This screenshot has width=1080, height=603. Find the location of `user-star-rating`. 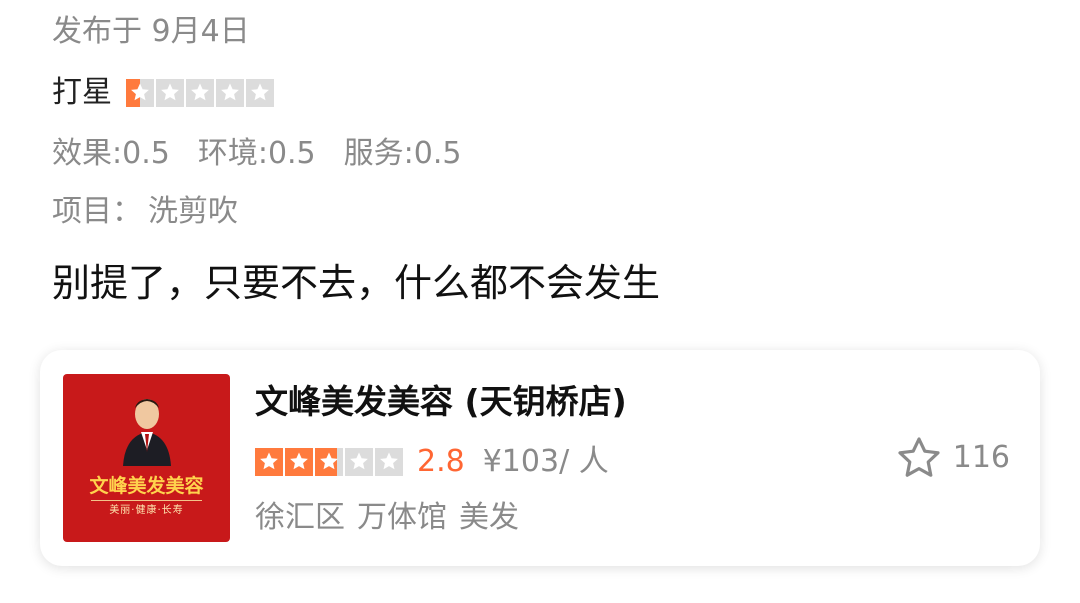

user-star-rating is located at coordinates (200, 93).